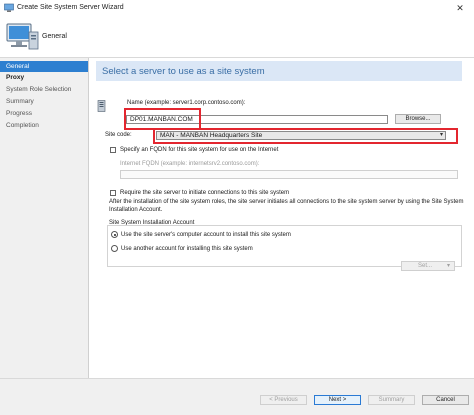 The height and width of the screenshot is (415, 474). I want to click on summary-button: Summary, so click(391, 400).